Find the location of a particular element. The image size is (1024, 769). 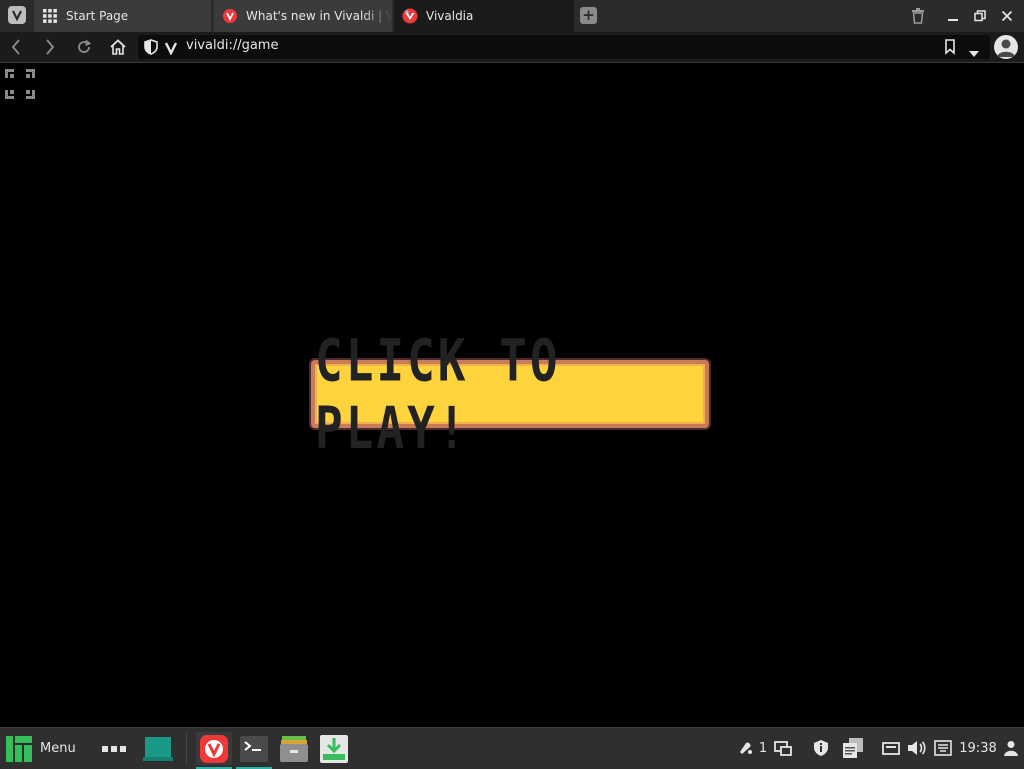

menu-label: Menu is located at coordinates (58, 748).